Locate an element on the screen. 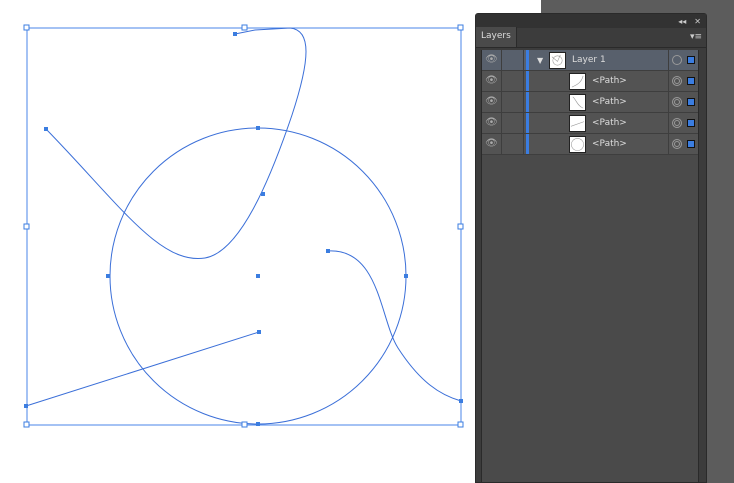 The width and height of the screenshot is (734, 483). panel-menu-icon: ▾≡ is located at coordinates (696, 37).